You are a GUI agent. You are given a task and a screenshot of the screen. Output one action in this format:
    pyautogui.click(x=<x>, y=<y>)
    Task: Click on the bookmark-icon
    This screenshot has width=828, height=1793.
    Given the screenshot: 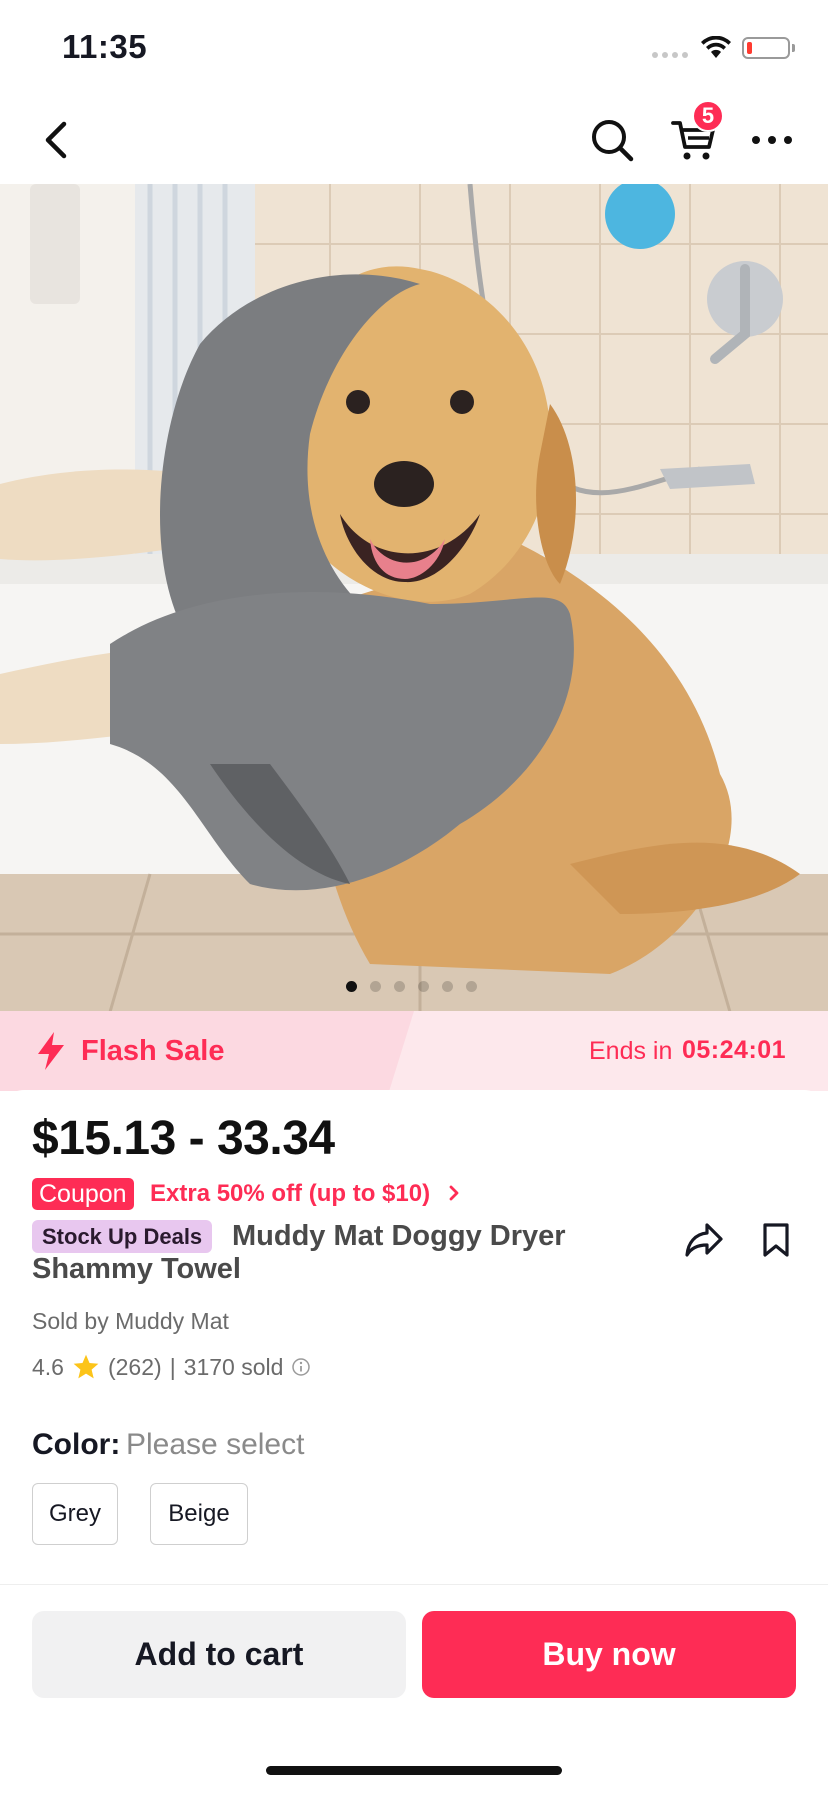 What is the action you would take?
    pyautogui.click(x=776, y=1240)
    